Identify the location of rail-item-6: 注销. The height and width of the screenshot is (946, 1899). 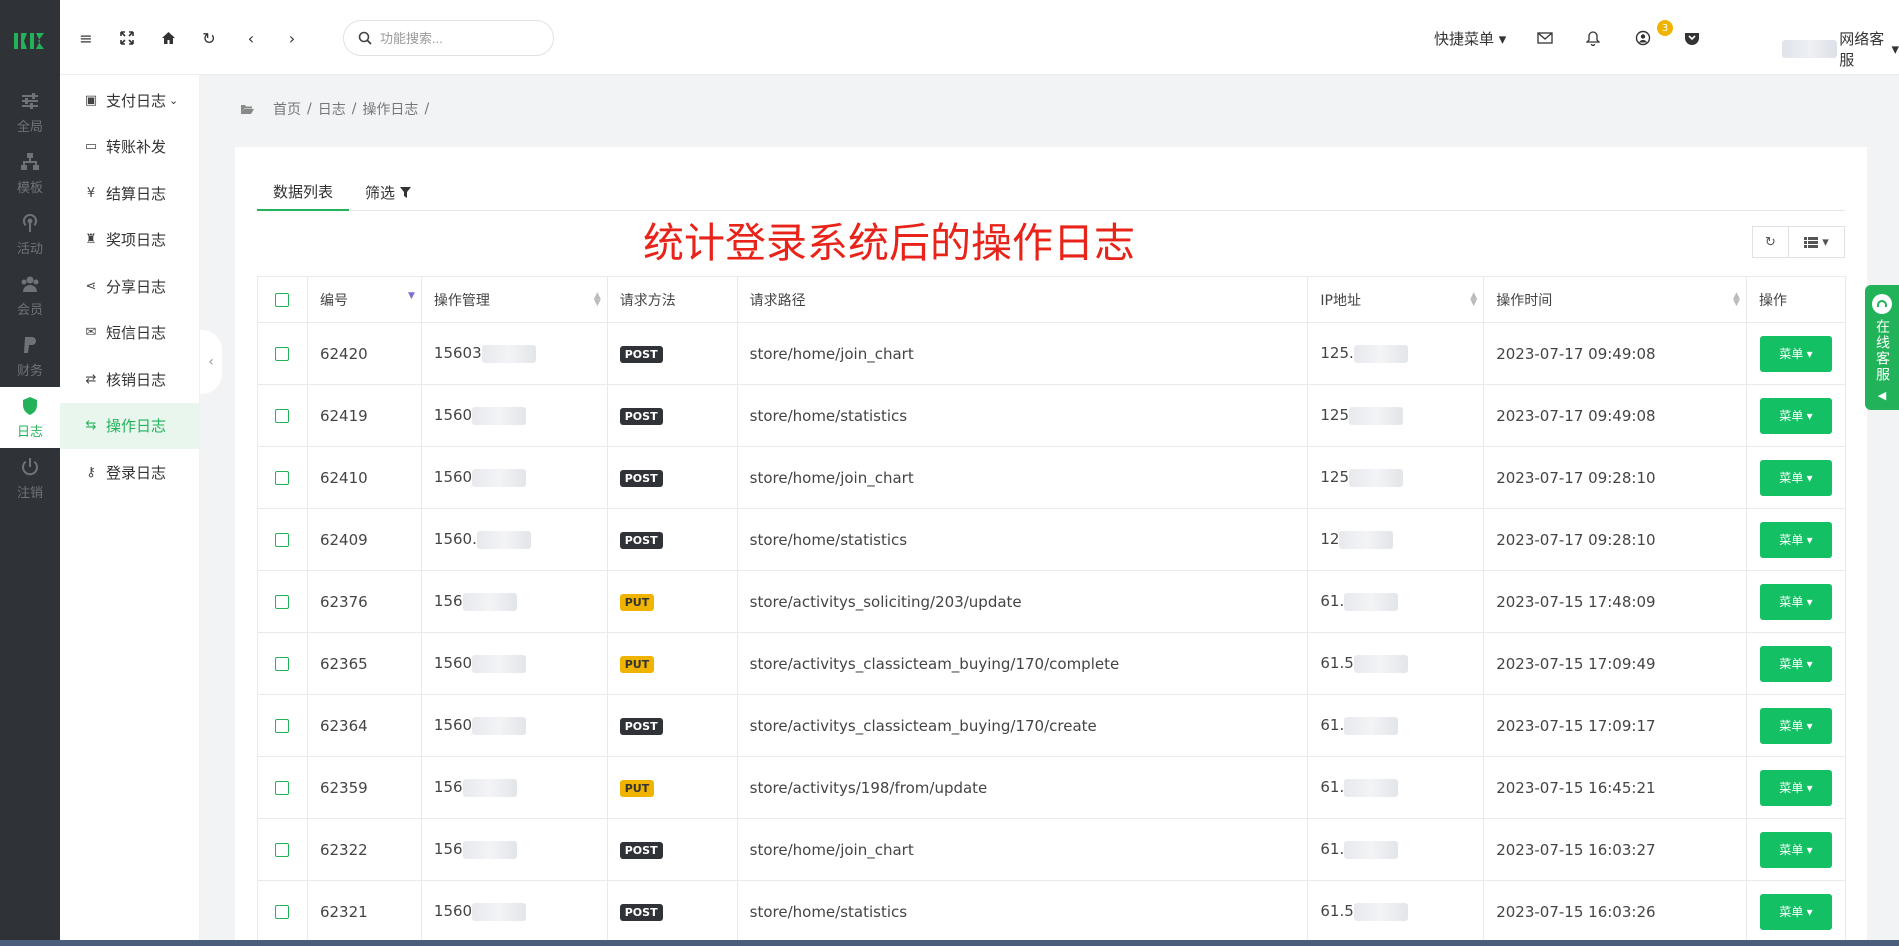
(30, 478).